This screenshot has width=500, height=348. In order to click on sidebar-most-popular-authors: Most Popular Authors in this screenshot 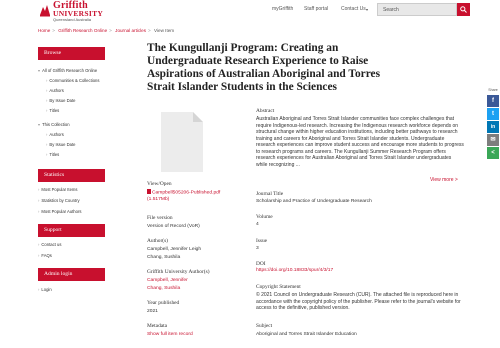, I will do `click(59, 211)`.